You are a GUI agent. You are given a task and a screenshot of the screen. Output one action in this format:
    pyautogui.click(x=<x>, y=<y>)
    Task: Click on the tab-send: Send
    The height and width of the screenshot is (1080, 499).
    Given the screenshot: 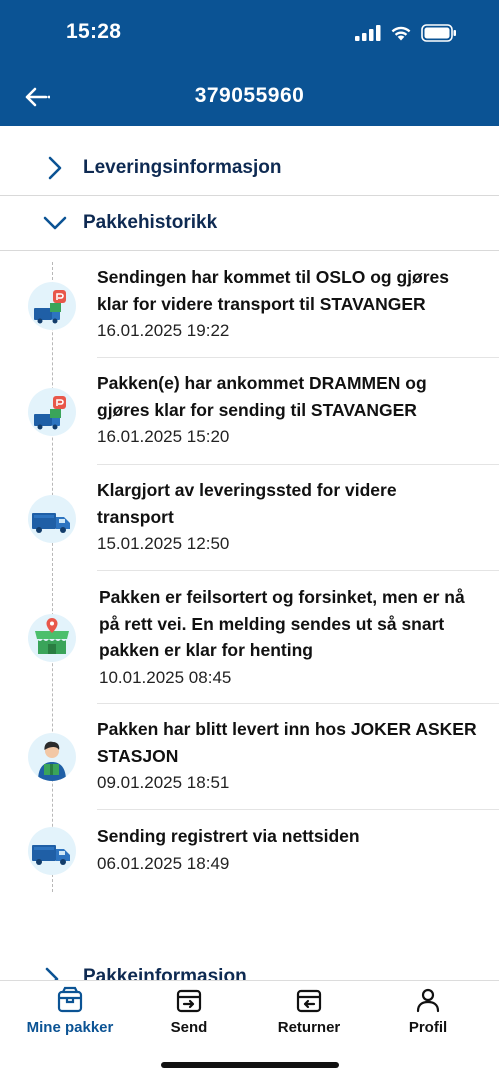 What is the action you would take?
    pyautogui.click(x=189, y=1015)
    